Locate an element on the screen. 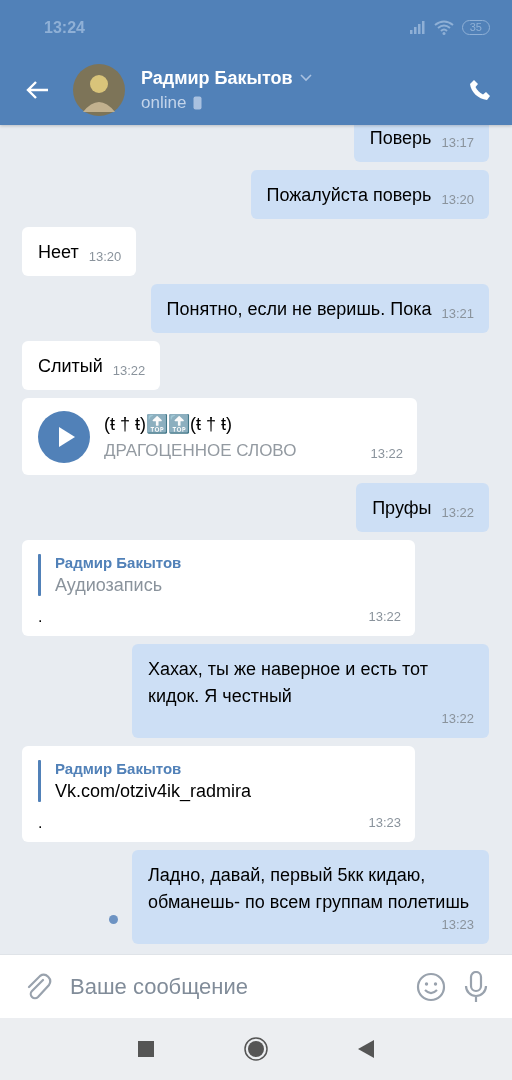 The image size is (512, 1080). message-text: Пруфы is located at coordinates (402, 508).